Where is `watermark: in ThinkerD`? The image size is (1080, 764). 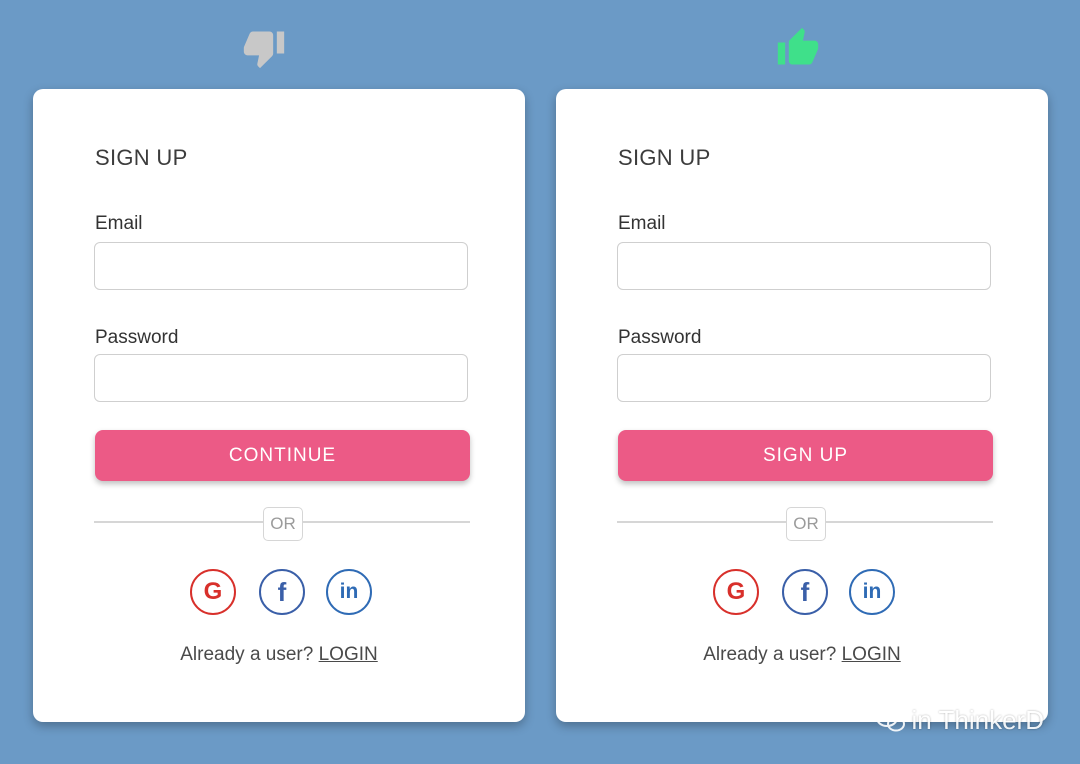 watermark: in ThinkerD is located at coordinates (959, 720).